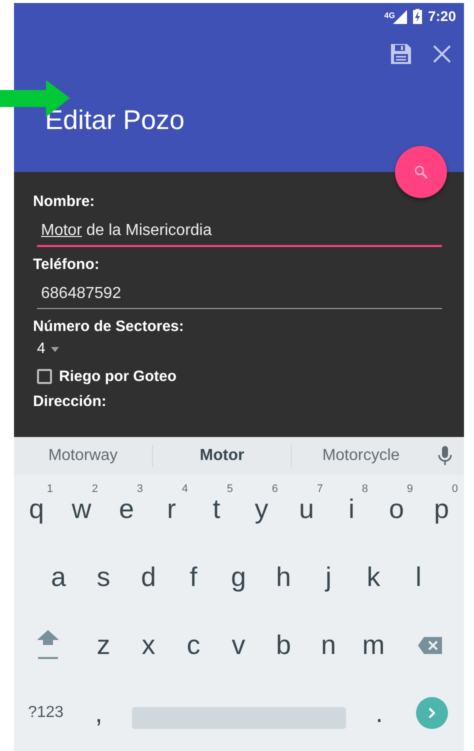 This screenshot has height=751, width=474. What do you see at coordinates (193, 577) in the screenshot?
I see `letter-key: f` at bounding box center [193, 577].